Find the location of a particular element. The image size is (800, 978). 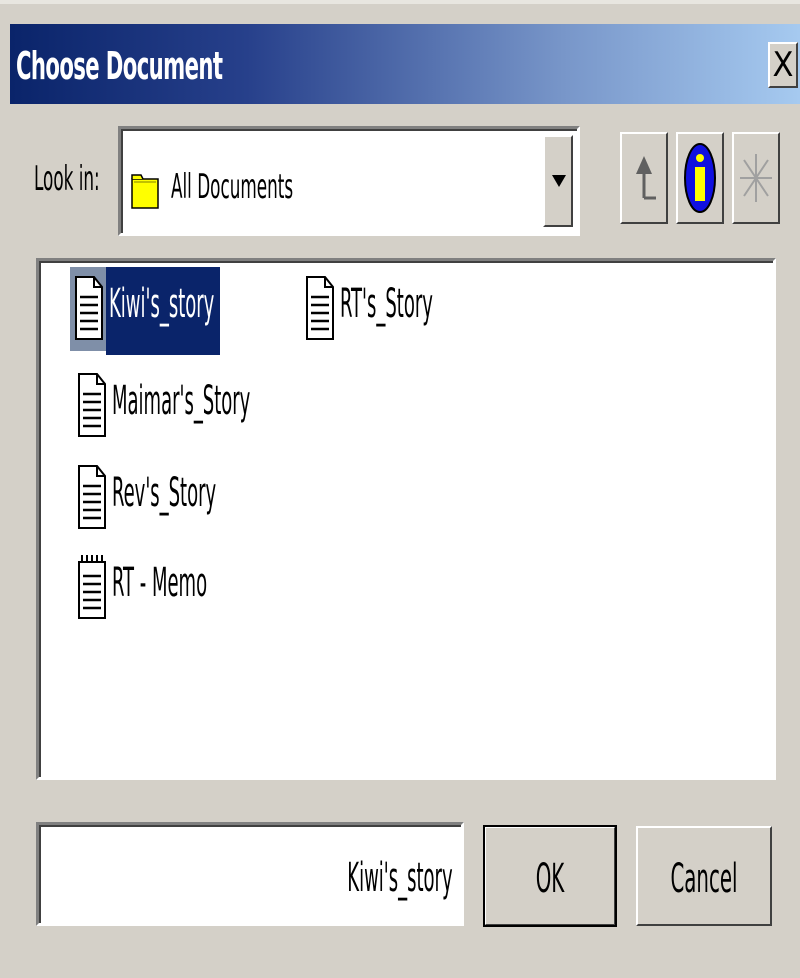

file-item-kiwis-story: Kiwi's_story is located at coordinates (147, 311).